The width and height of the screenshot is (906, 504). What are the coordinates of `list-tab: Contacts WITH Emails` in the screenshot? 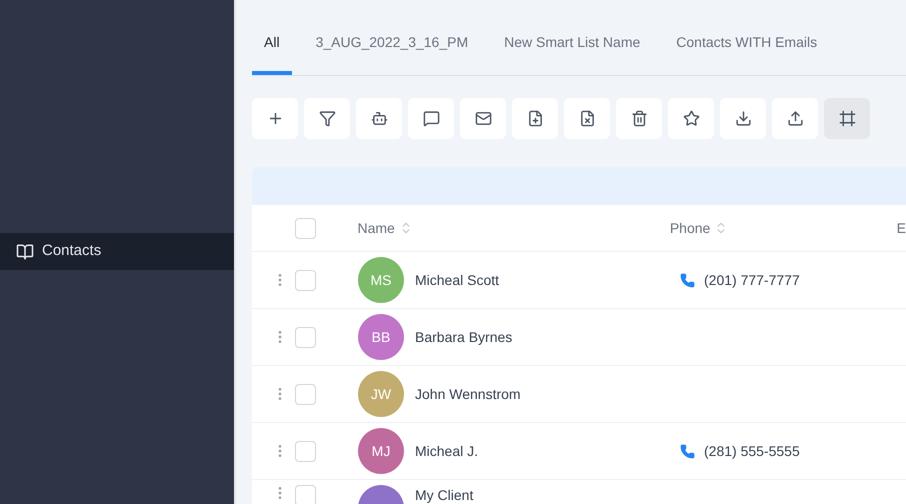 It's located at (747, 50).